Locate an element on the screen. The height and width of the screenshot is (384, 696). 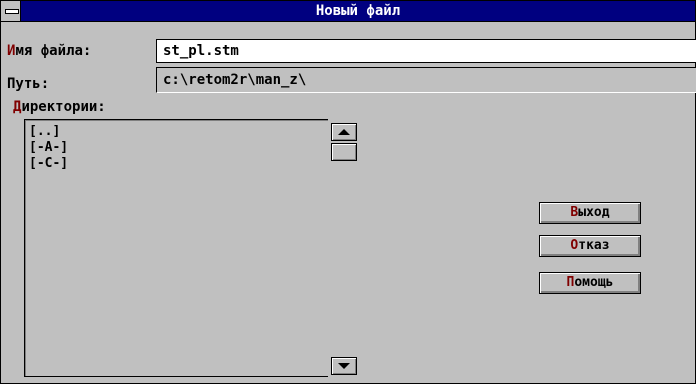
directories-label: Директории: is located at coordinates (59, 107).